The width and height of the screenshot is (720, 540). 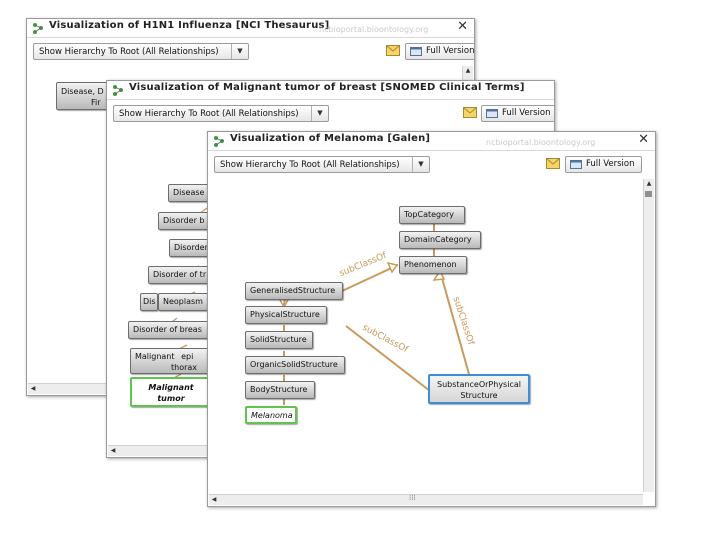 What do you see at coordinates (432, 215) in the screenshot?
I see `graph-node-topcategory: TopCategory` at bounding box center [432, 215].